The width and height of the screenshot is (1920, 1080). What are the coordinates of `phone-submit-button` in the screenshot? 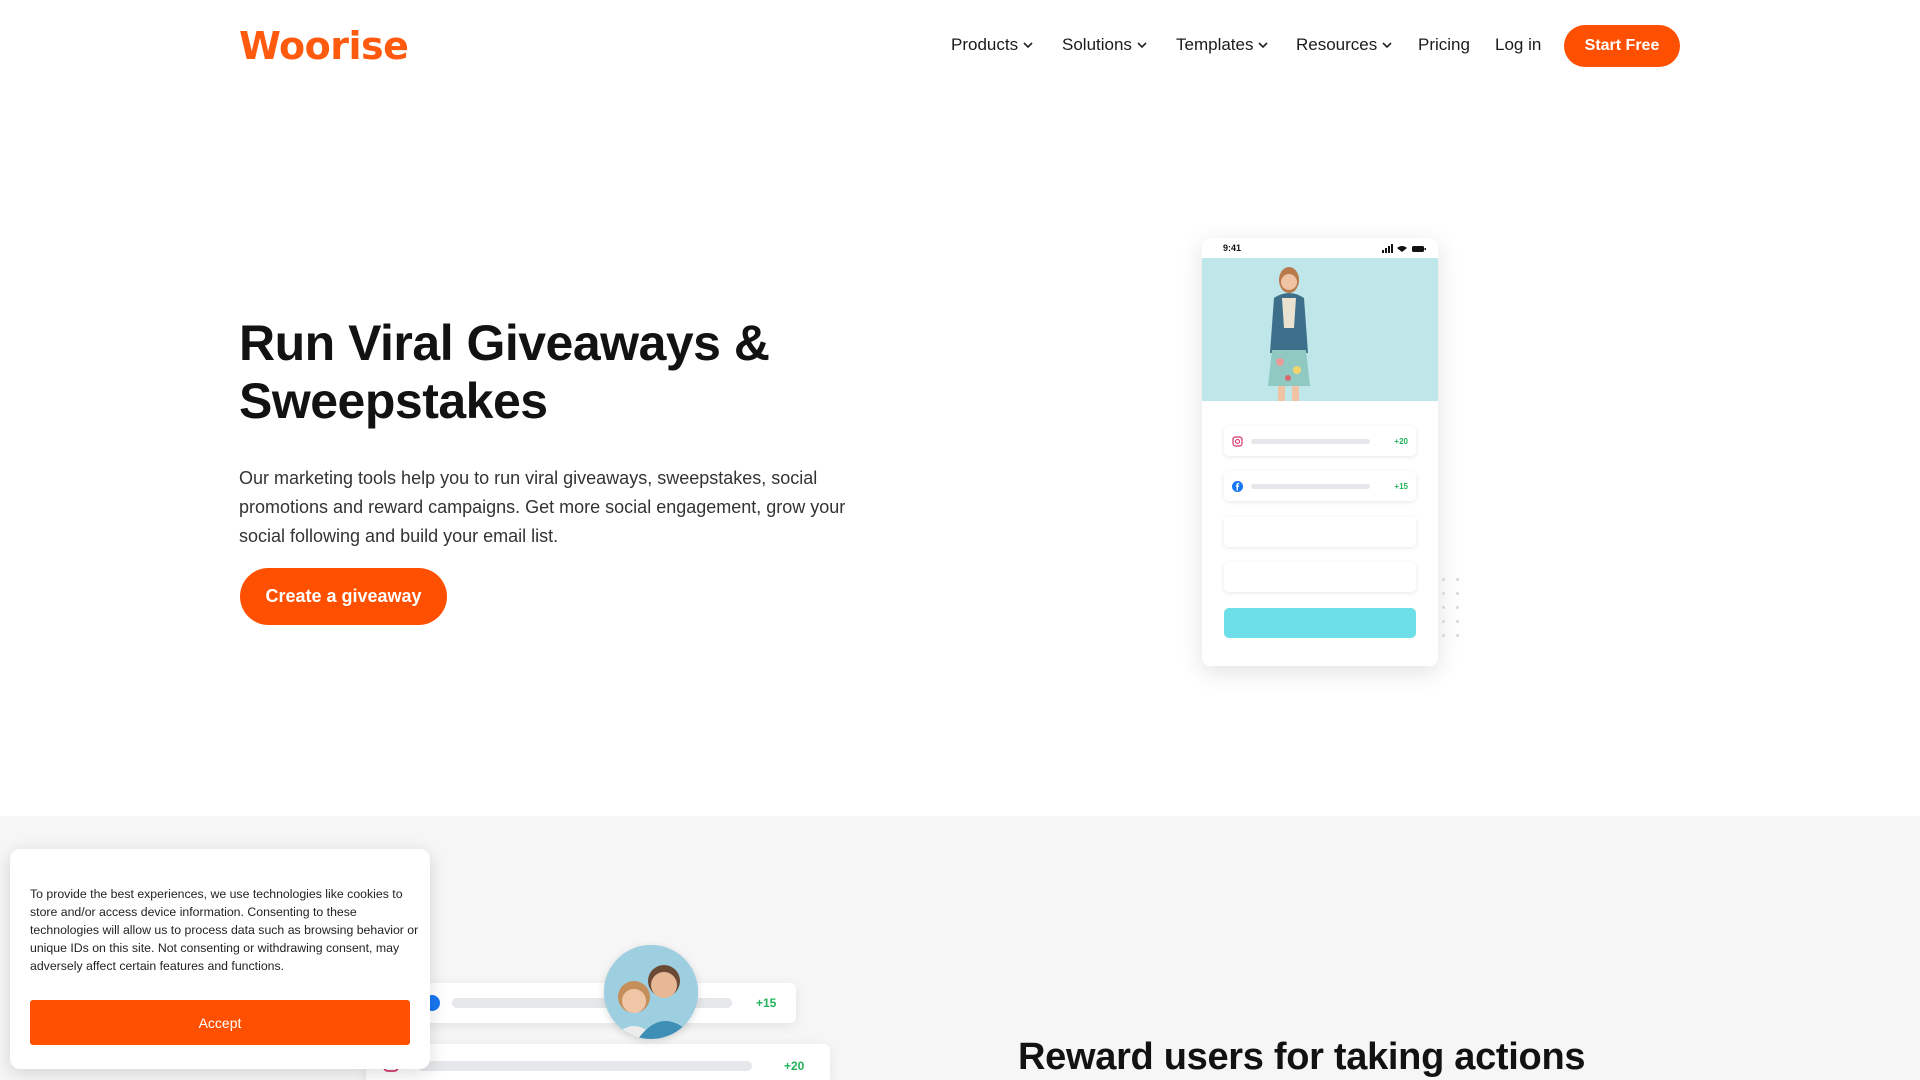 It's located at (1320, 623).